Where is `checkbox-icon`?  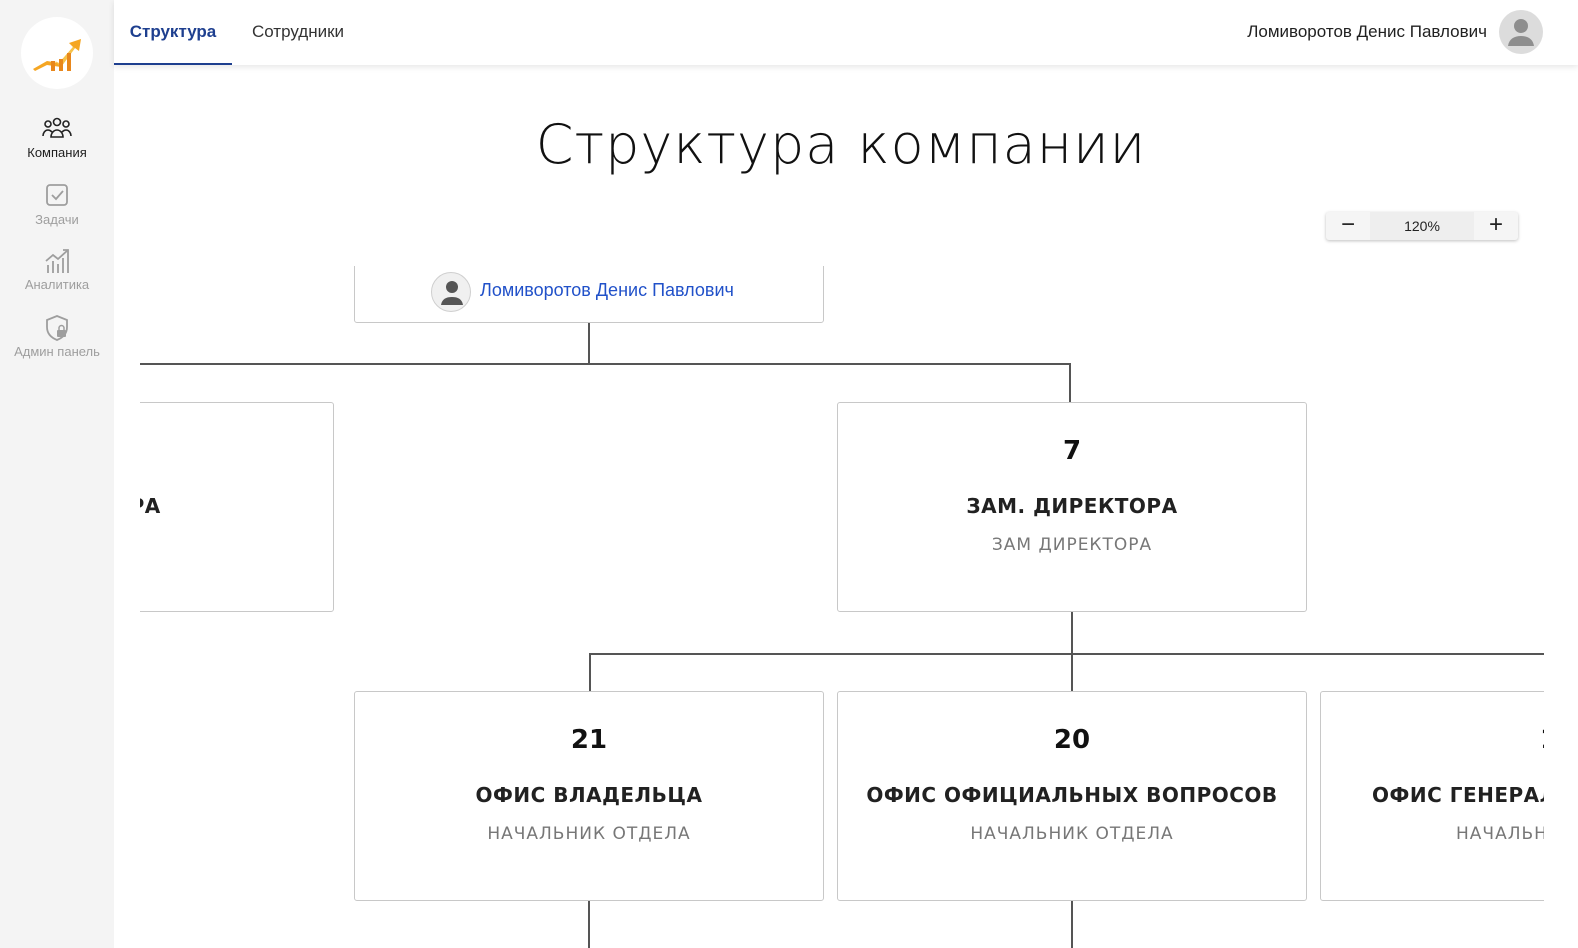
checkbox-icon is located at coordinates (57, 195).